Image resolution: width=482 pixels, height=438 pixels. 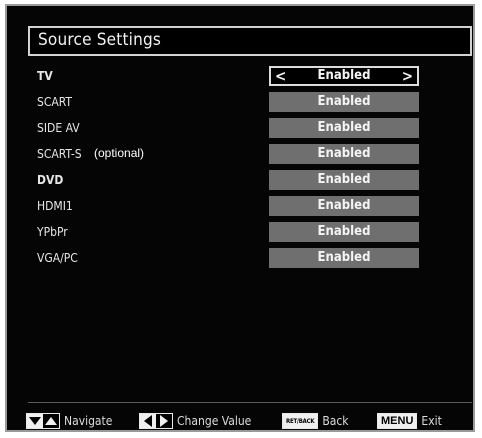 I want to click on source-row-side-av: SIDE AV Enabled, so click(x=230, y=129).